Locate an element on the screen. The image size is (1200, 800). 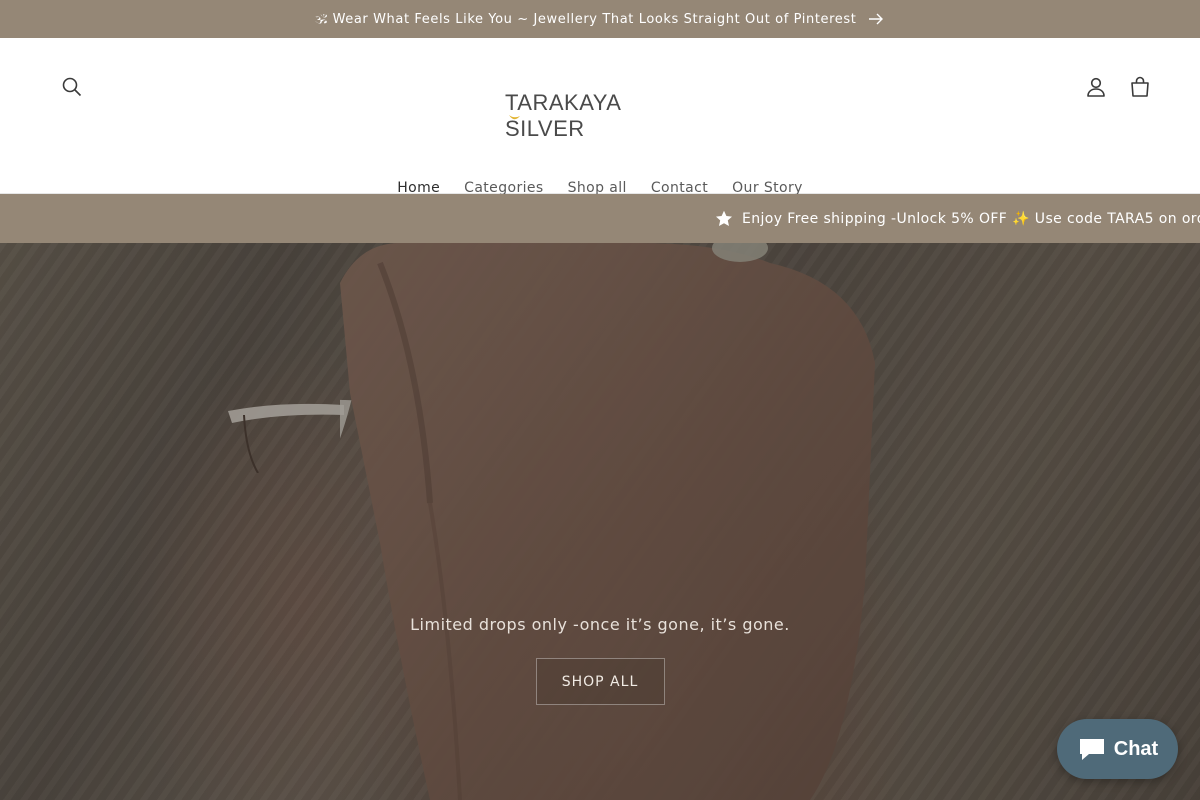
search-icon is located at coordinates (72, 89).